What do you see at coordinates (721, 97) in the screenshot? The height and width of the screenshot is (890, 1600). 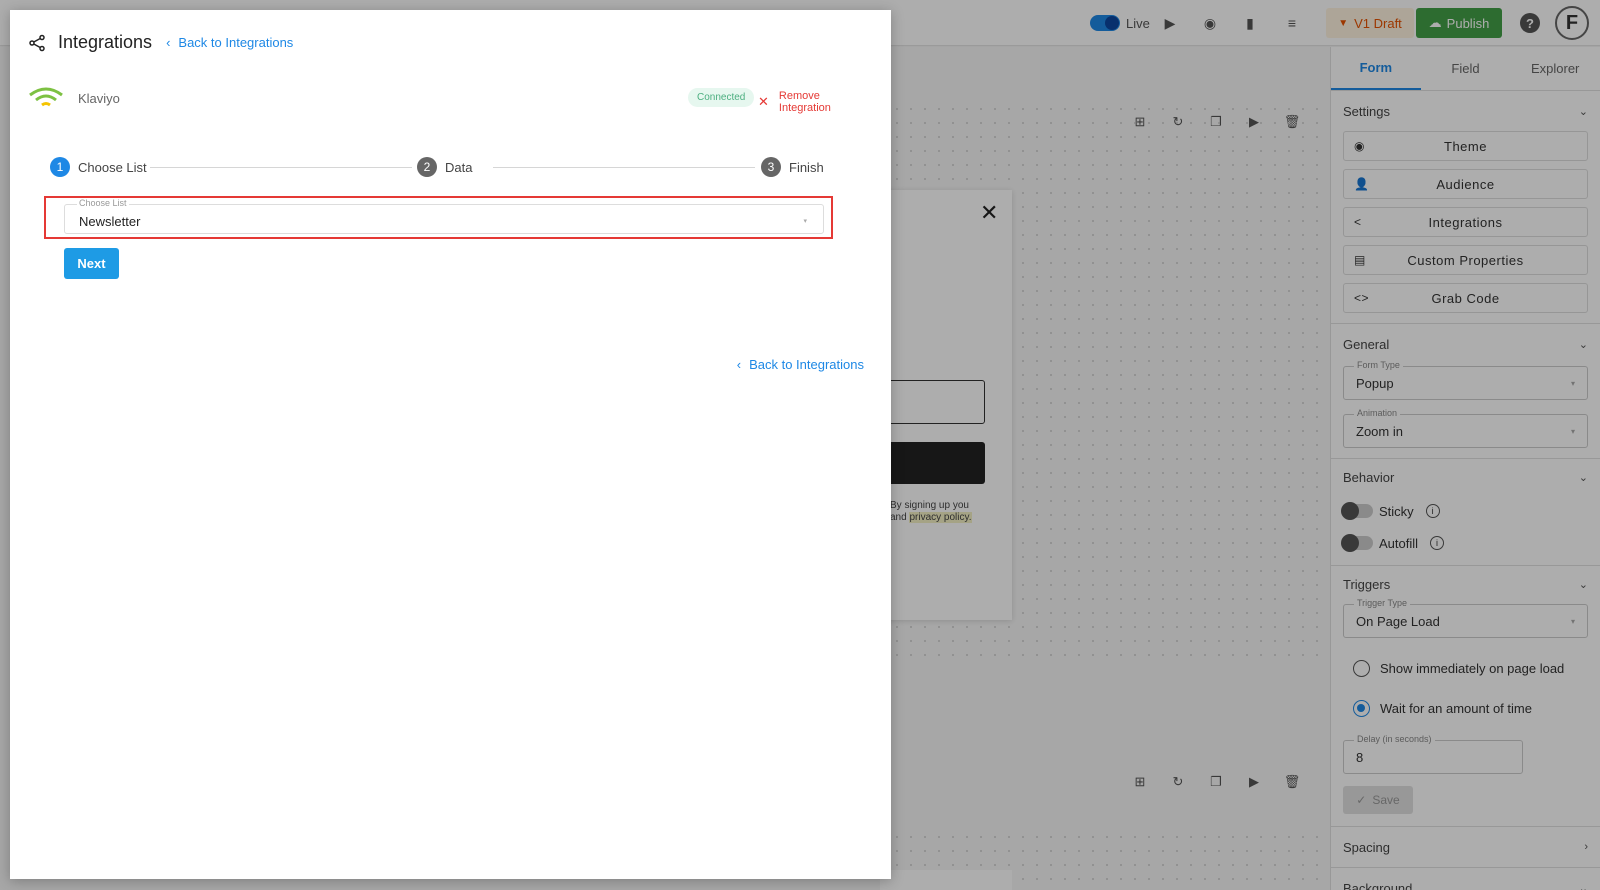 I see `status-badge: Connected` at bounding box center [721, 97].